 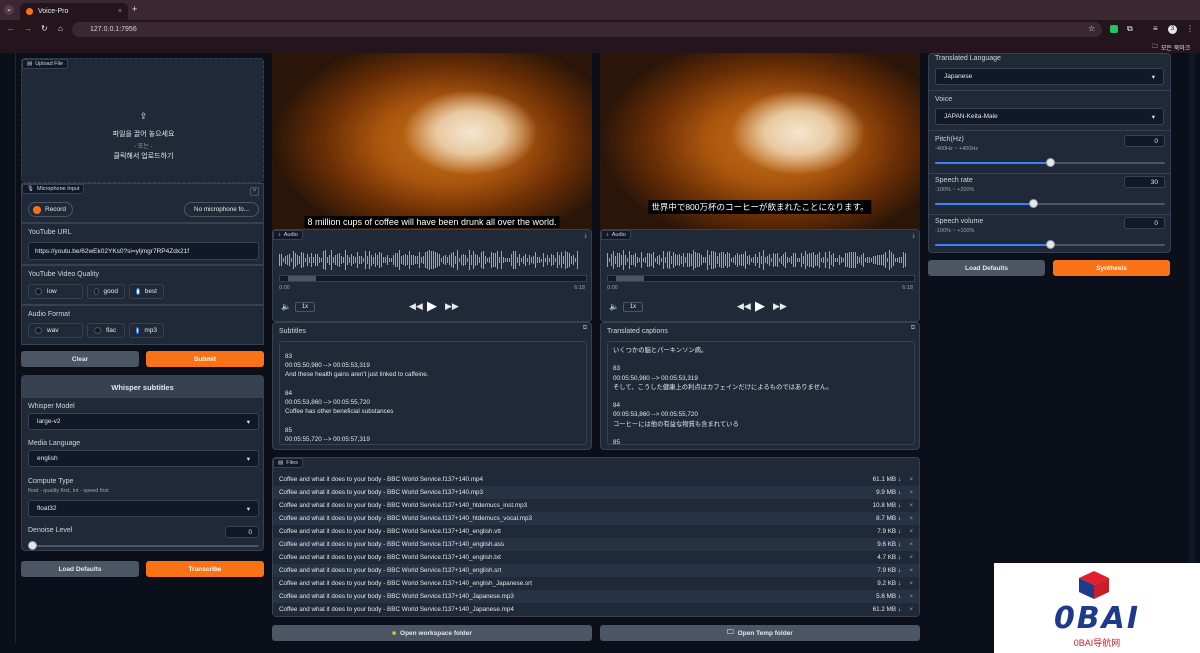 I want to click on media-icon: ≡, so click(x=1155, y=28).